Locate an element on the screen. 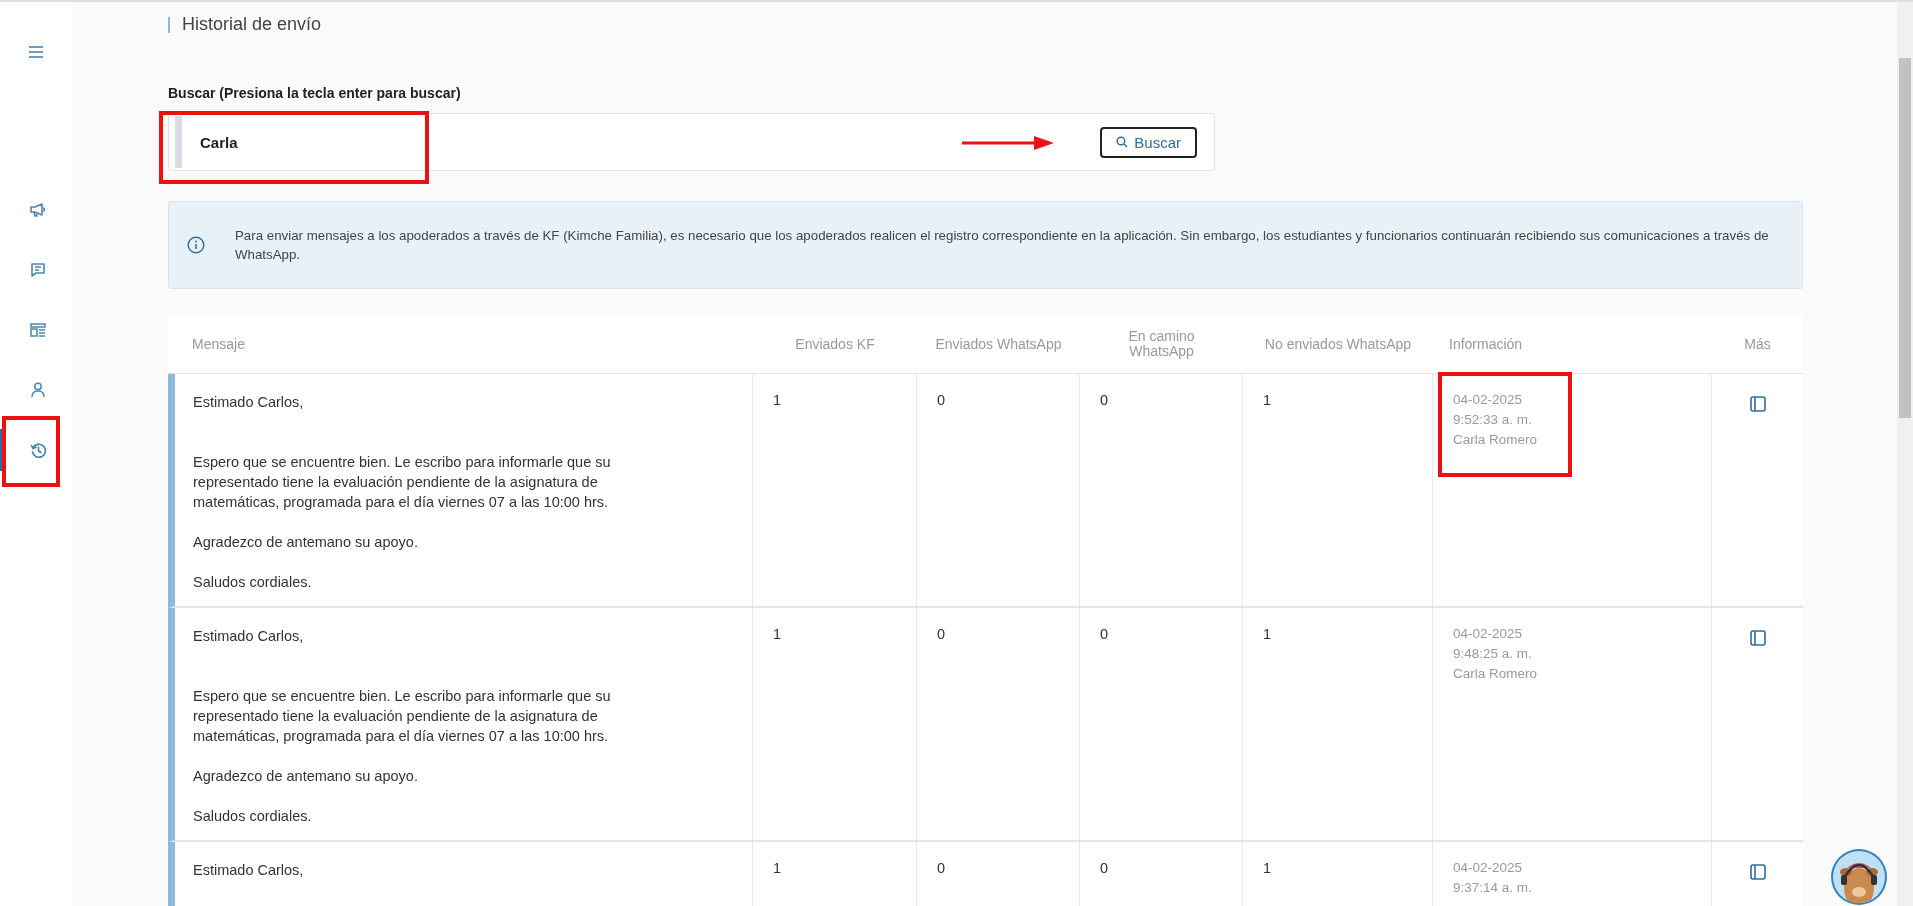  search-field: Carla is located at coordinates (295, 142).